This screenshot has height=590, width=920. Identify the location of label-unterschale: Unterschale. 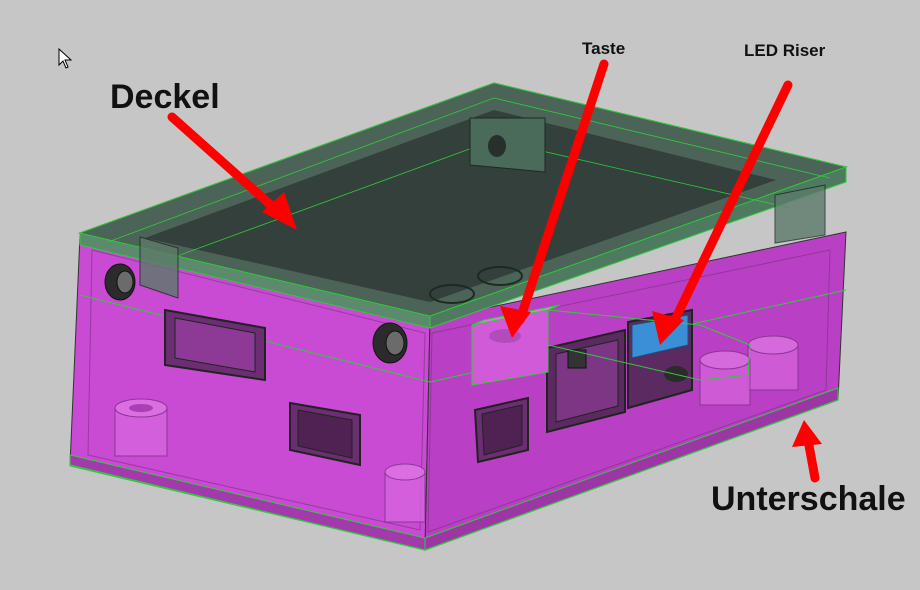
(808, 499).